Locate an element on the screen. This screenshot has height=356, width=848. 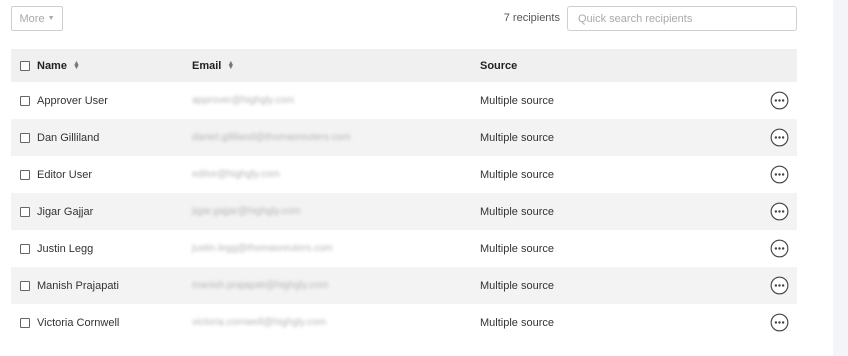
chevron-down-icon: ▼ is located at coordinates (51, 18).